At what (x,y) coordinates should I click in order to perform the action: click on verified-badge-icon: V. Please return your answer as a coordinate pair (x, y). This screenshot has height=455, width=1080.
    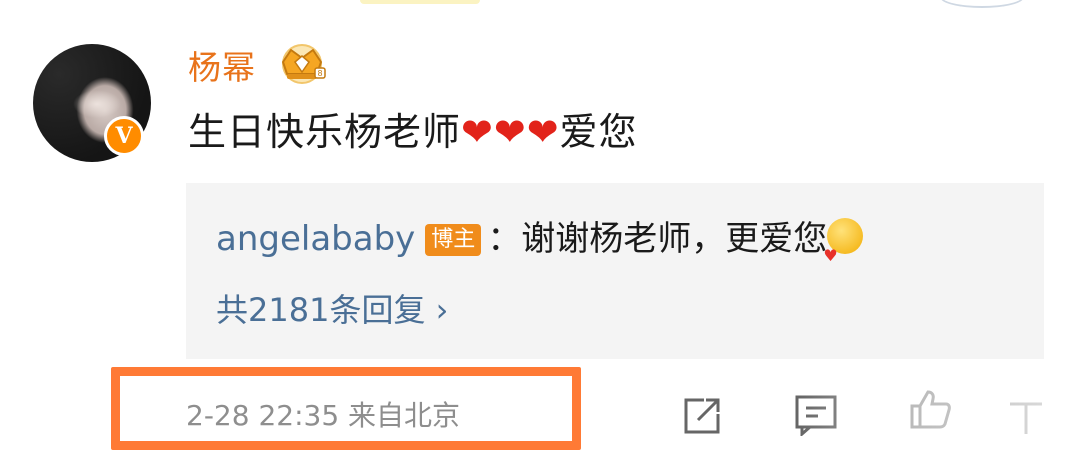
    Looking at the image, I should click on (124, 136).